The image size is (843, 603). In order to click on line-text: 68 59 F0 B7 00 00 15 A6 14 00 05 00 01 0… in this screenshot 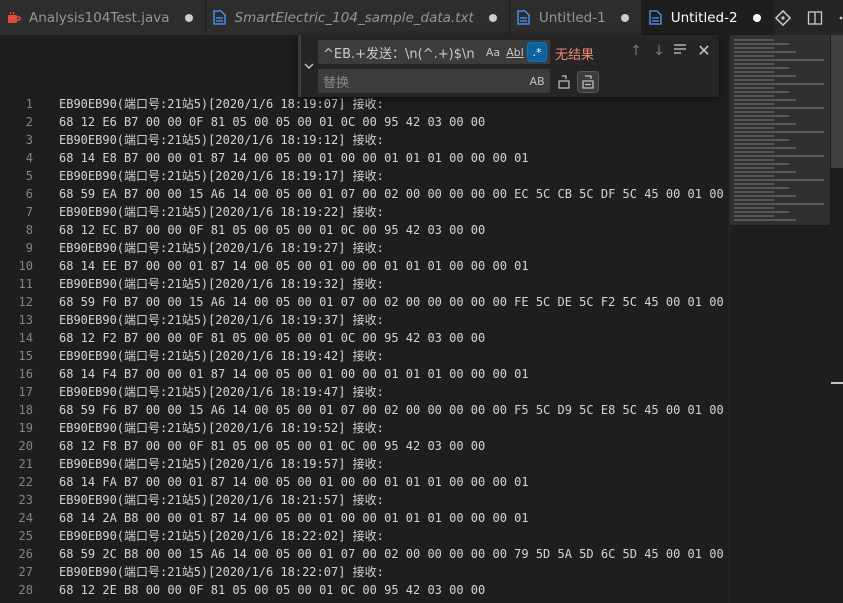, I will do `click(391, 302)`.